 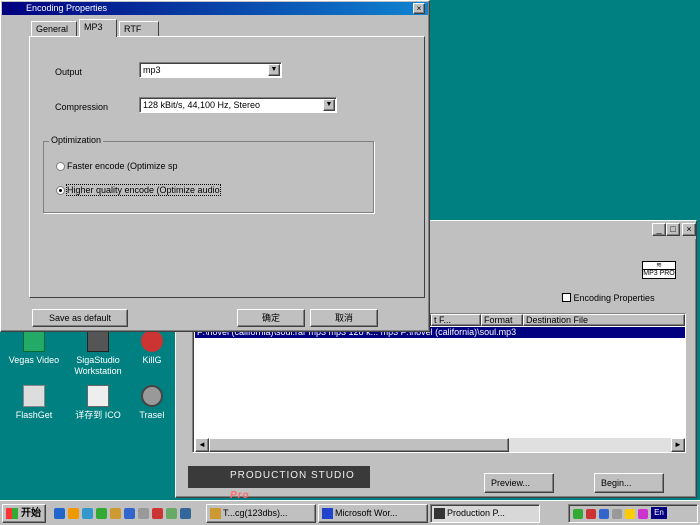 I want to click on production-studio-logo: PRODUCTION STUDIO Pro, so click(x=279, y=483).